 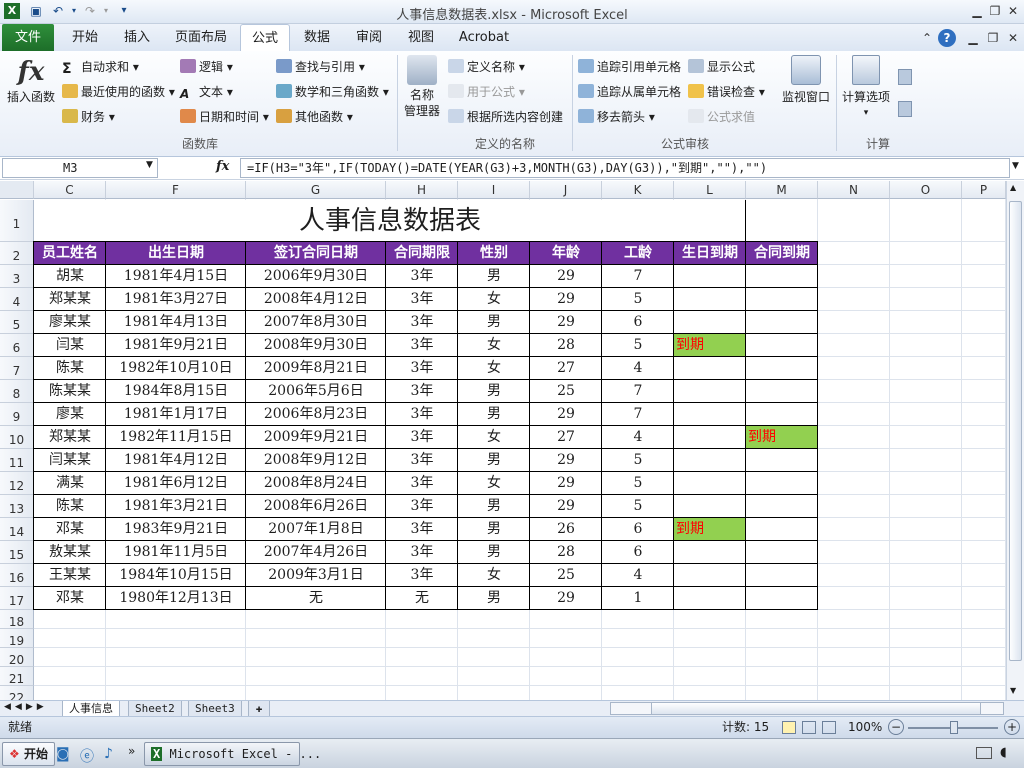 What do you see at coordinates (176, 529) in the screenshot?
I see `table-cell: 1983年9月21日` at bounding box center [176, 529].